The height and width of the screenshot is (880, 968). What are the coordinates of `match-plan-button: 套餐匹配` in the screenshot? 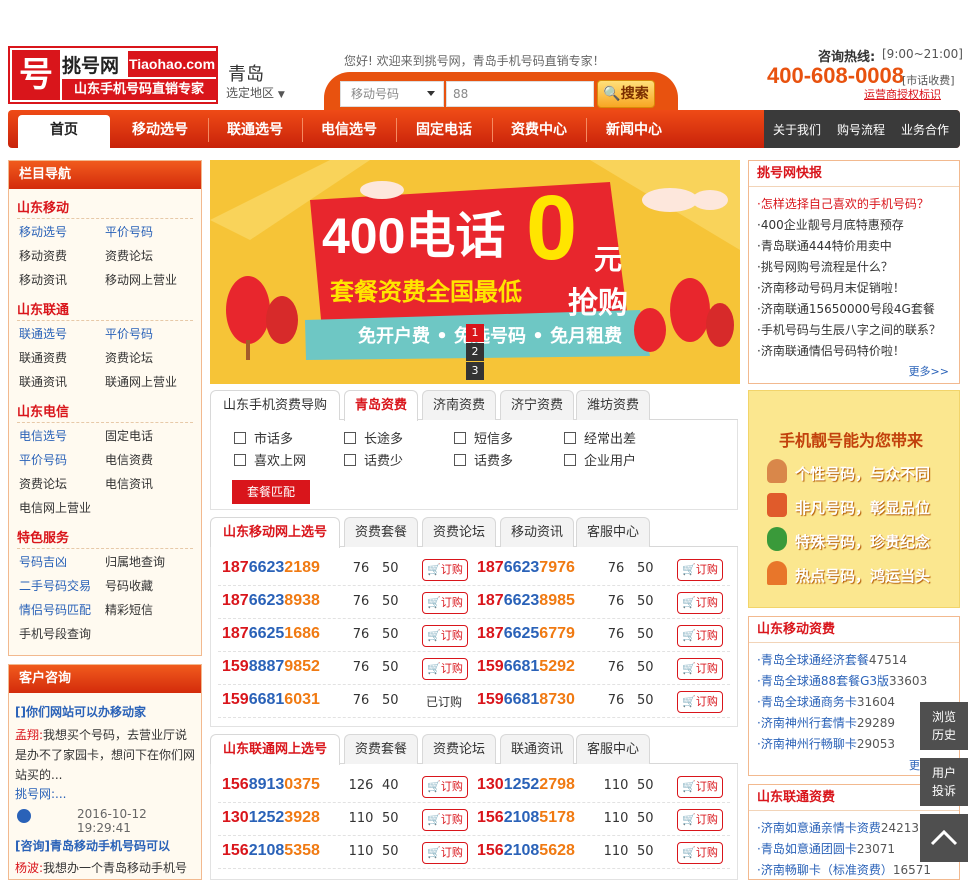 It's located at (271, 492).